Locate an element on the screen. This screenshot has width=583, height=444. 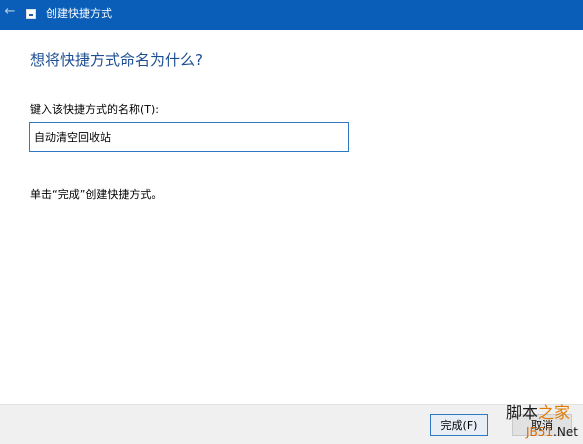
page-heading: 想将快捷方式命名为什么? is located at coordinates (116, 60).